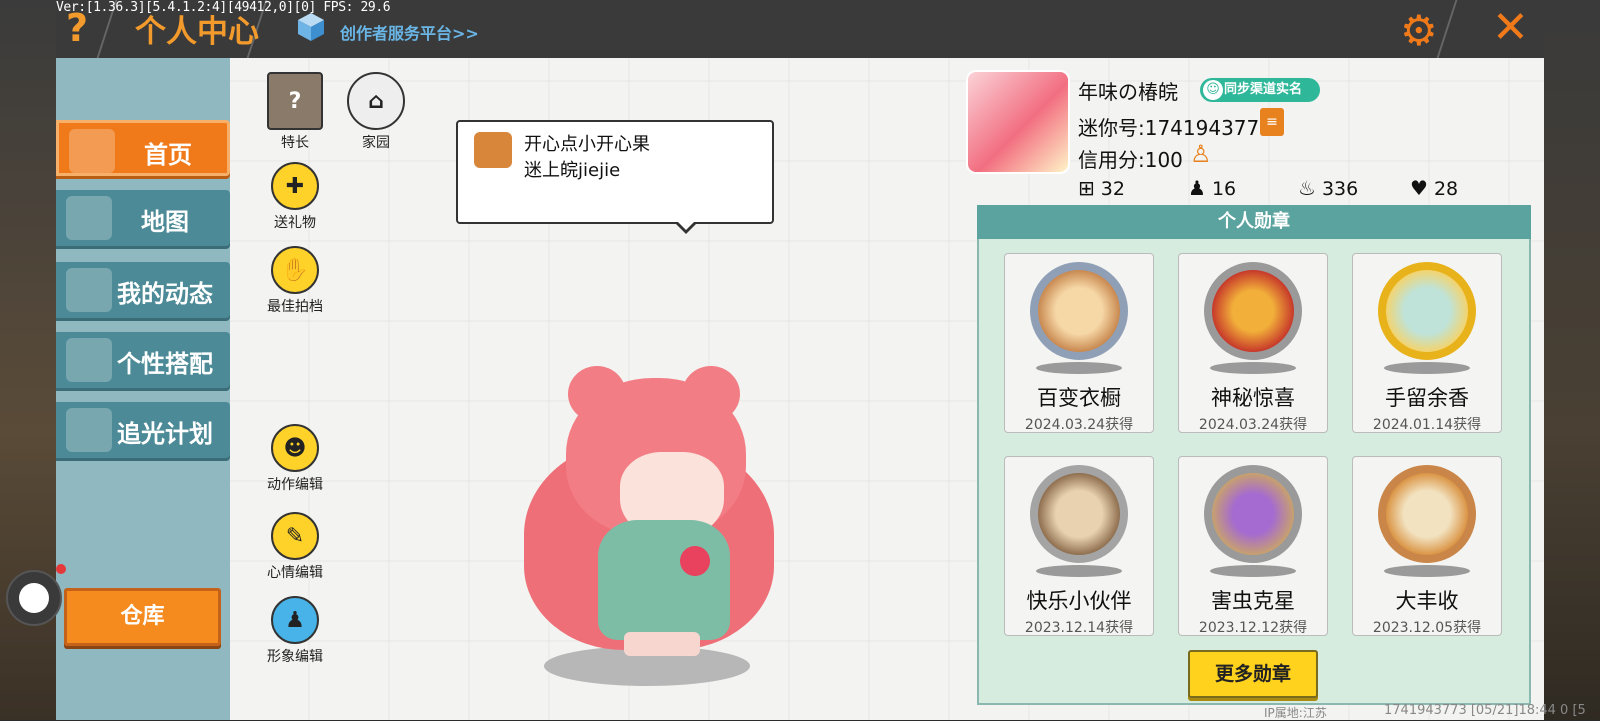 This screenshot has width=1600, height=721. I want to click on gear-icon: ⚙, so click(1419, 30).